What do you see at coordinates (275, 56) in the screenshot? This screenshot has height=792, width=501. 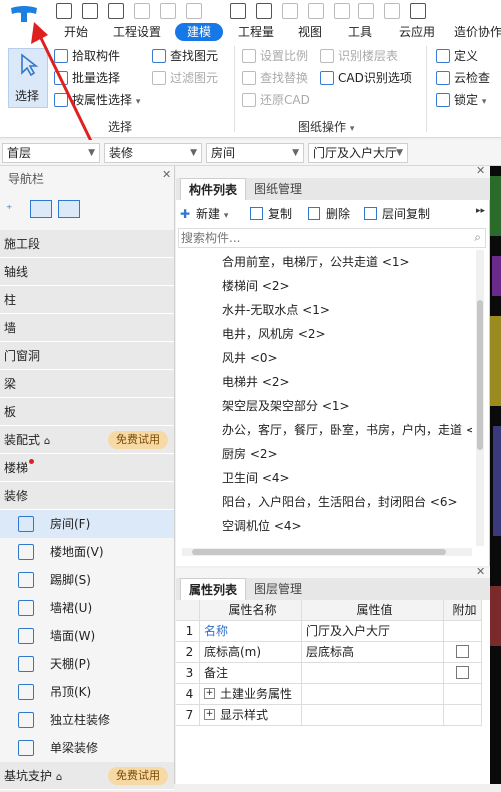 I see `set-scale-button: 设置比例` at bounding box center [275, 56].